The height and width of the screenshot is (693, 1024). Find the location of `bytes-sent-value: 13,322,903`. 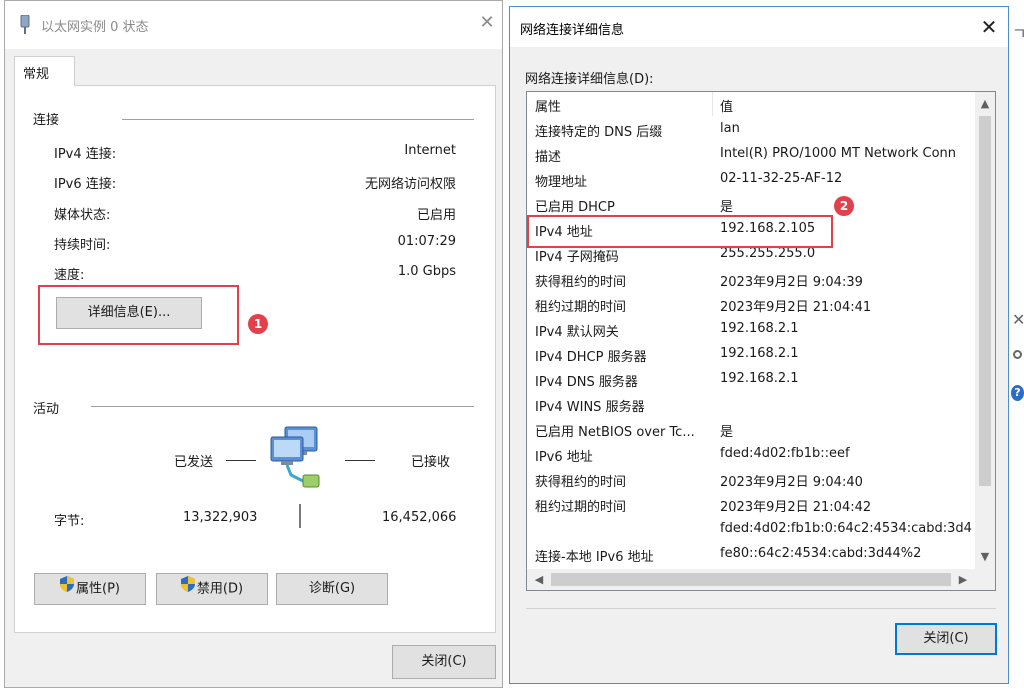

bytes-sent-value: 13,322,903 is located at coordinates (220, 517).